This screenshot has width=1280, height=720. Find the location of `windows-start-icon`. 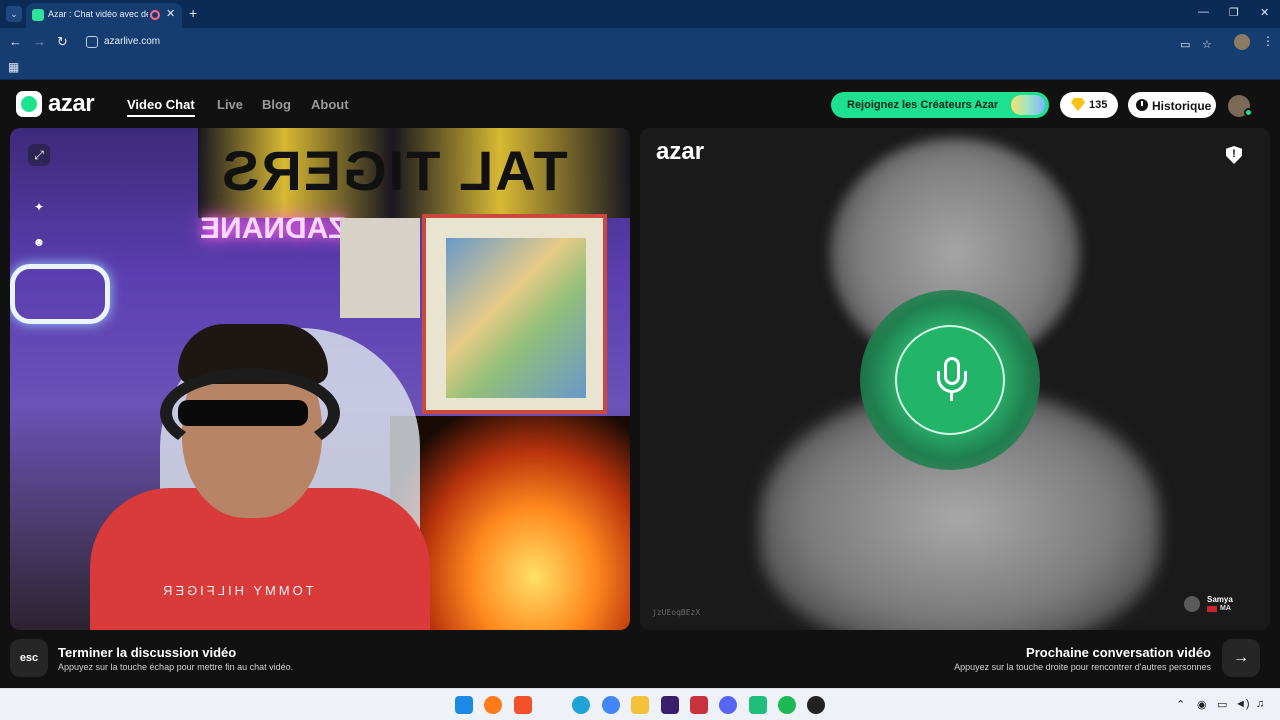

windows-start-icon is located at coordinates (464, 705).